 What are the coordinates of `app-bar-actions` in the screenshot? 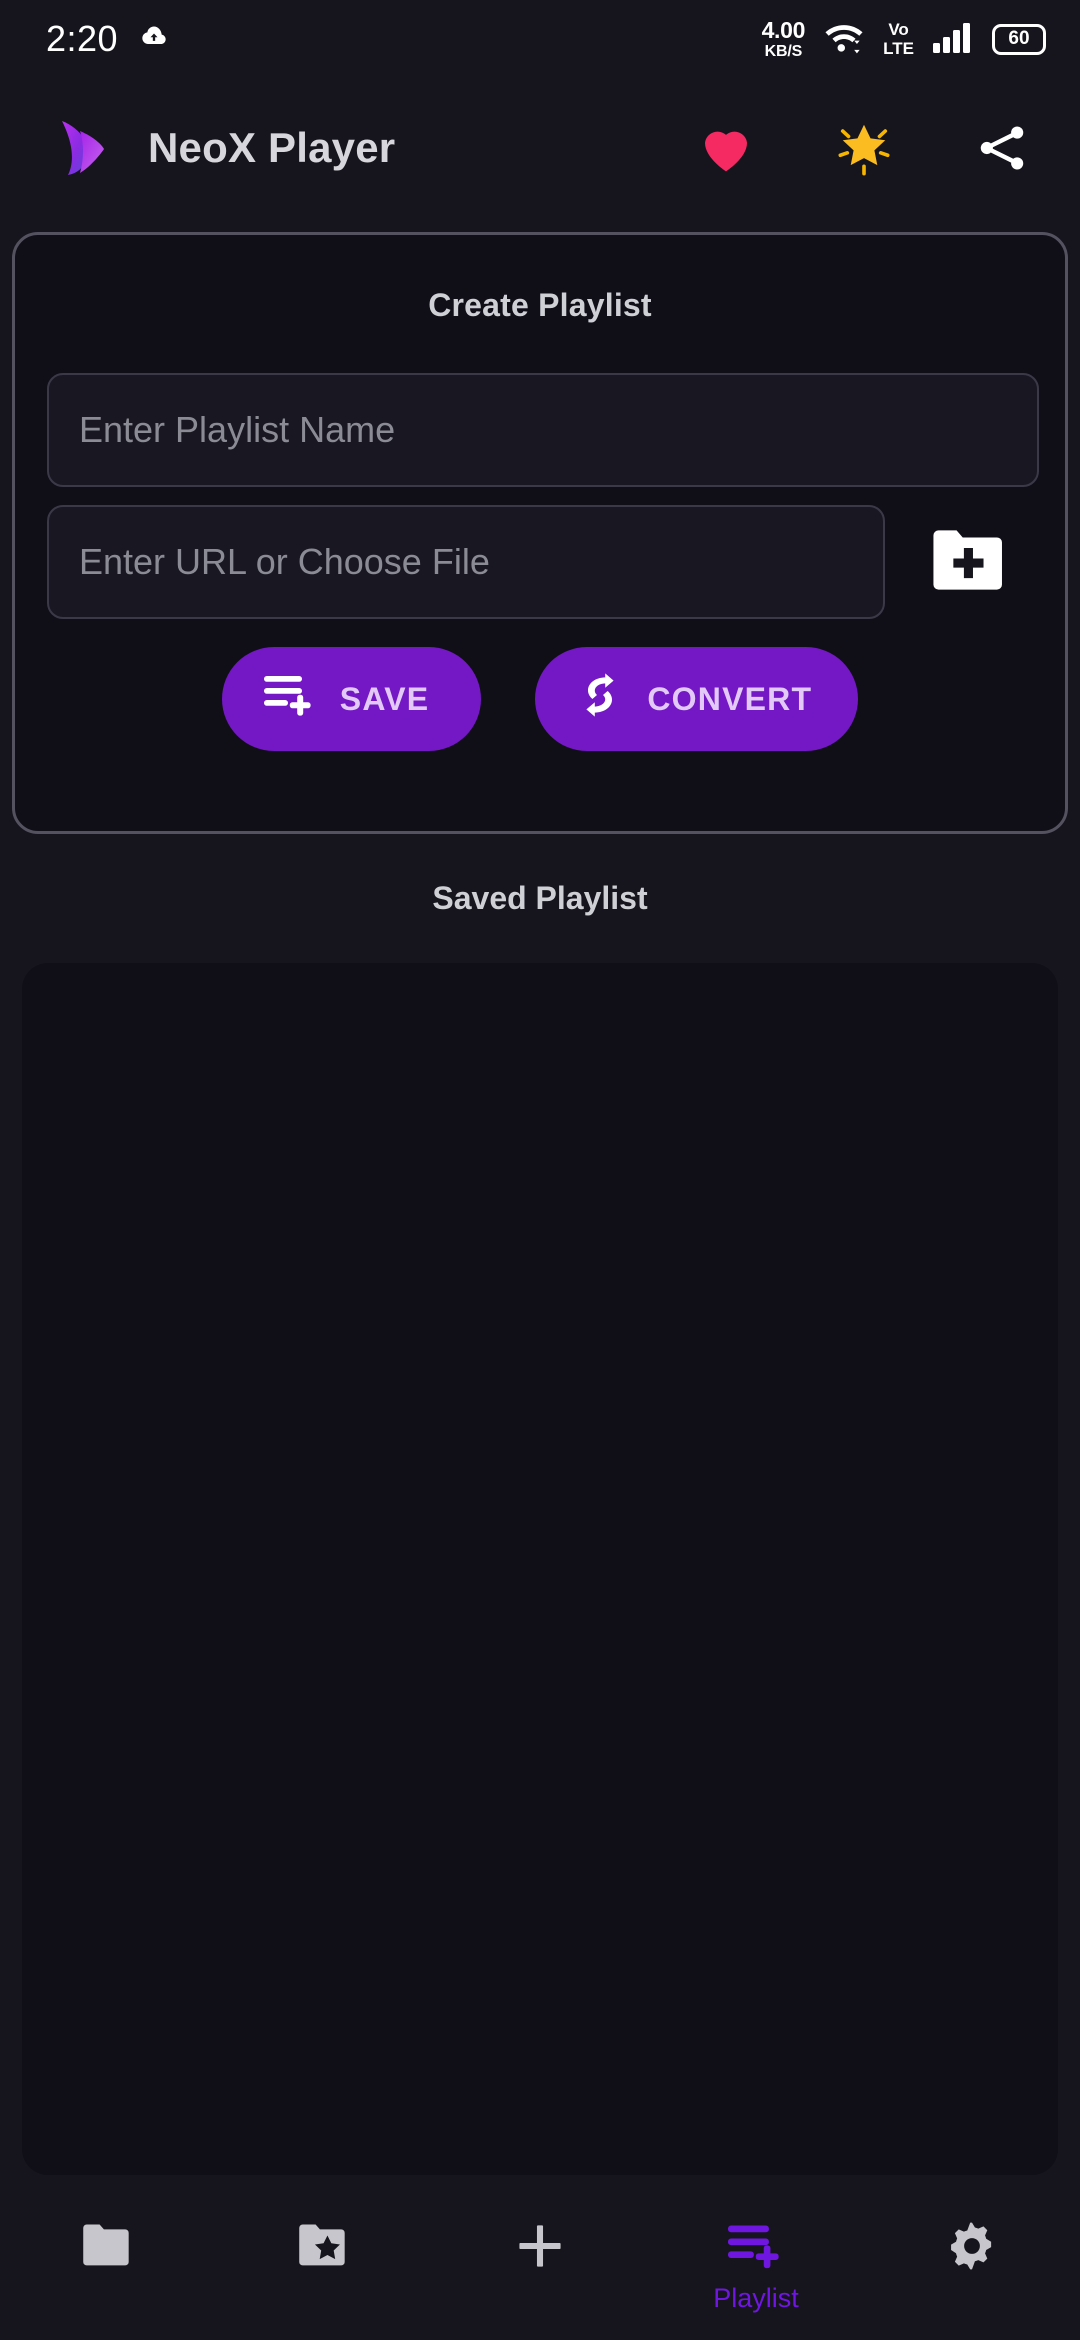 It's located at (871, 148).